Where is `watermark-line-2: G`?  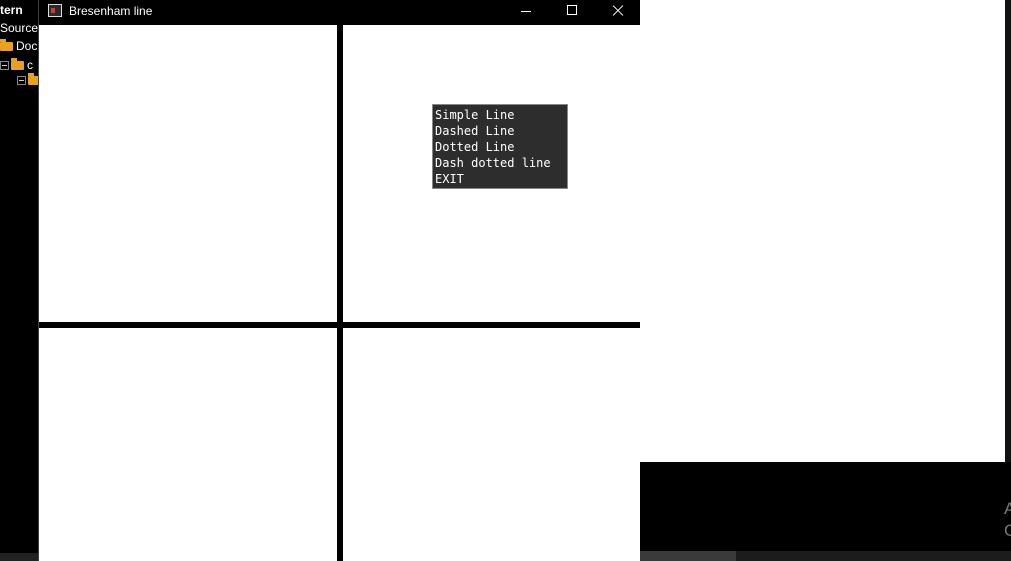 watermark-line-2: G is located at coordinates (1007, 530).